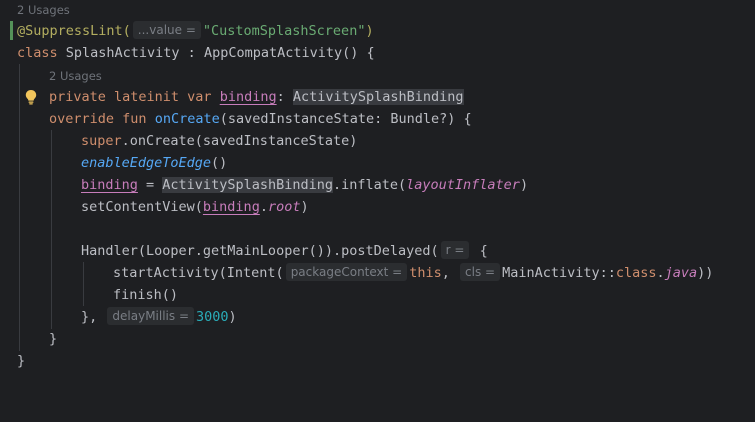 Image resolution: width=755 pixels, height=422 pixels. I want to click on oncreate-params: (savedInstanceState: Bundle?) {, so click(345, 119).